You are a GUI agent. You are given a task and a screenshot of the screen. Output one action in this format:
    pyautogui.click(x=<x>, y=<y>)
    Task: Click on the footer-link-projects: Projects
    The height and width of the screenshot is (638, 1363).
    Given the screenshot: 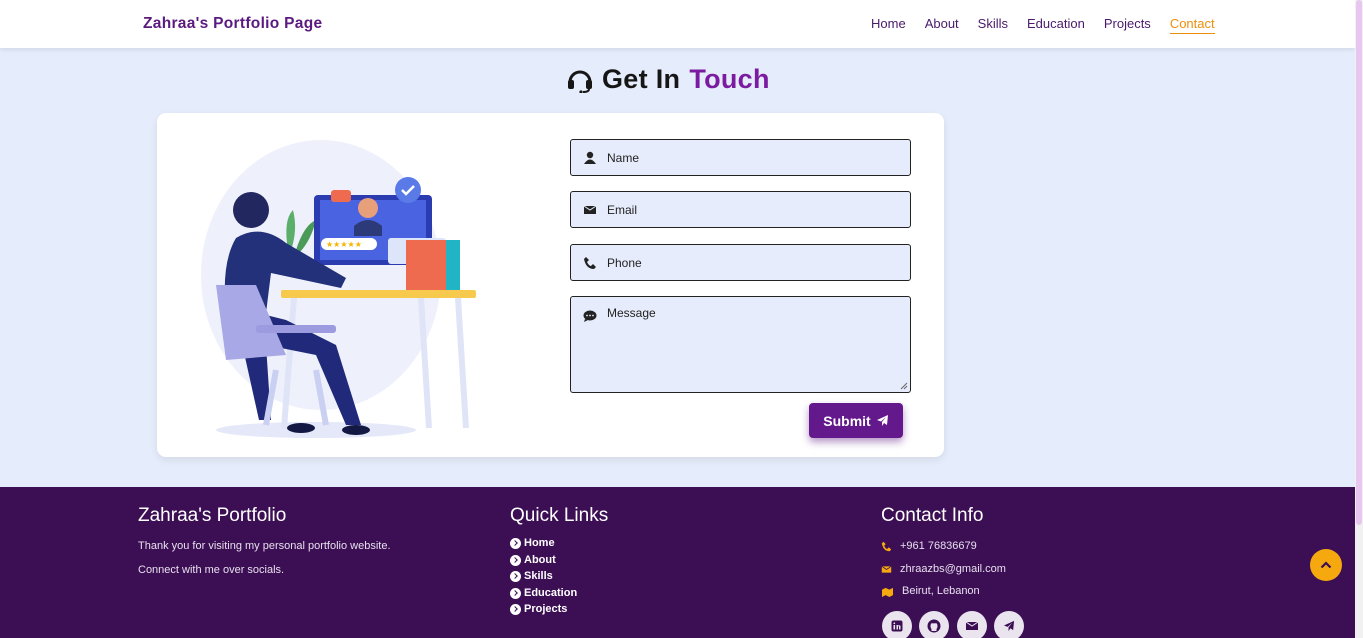 What is the action you would take?
    pyautogui.click(x=538, y=609)
    